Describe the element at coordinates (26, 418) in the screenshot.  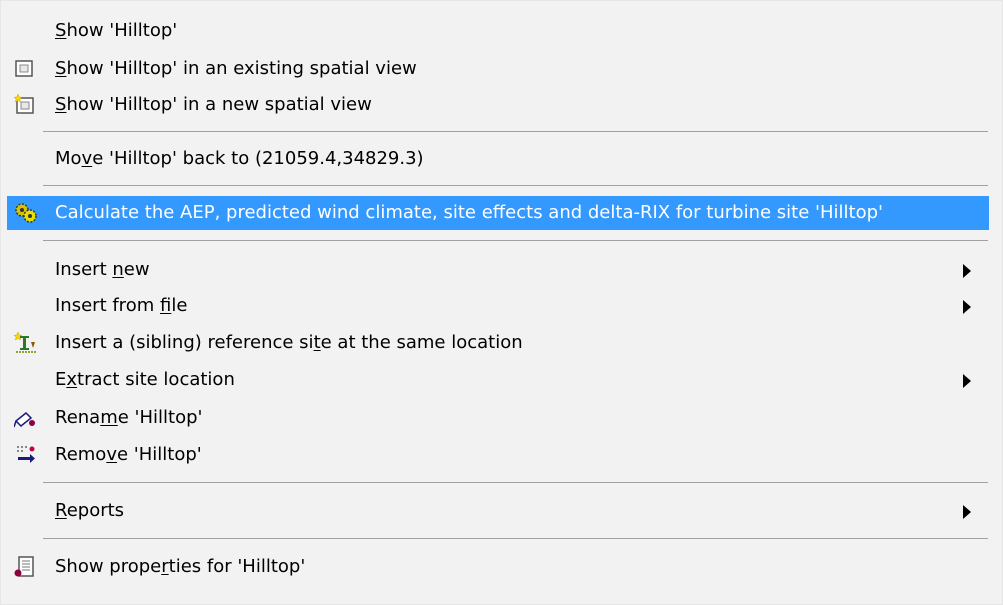
I see `rename-icon` at that location.